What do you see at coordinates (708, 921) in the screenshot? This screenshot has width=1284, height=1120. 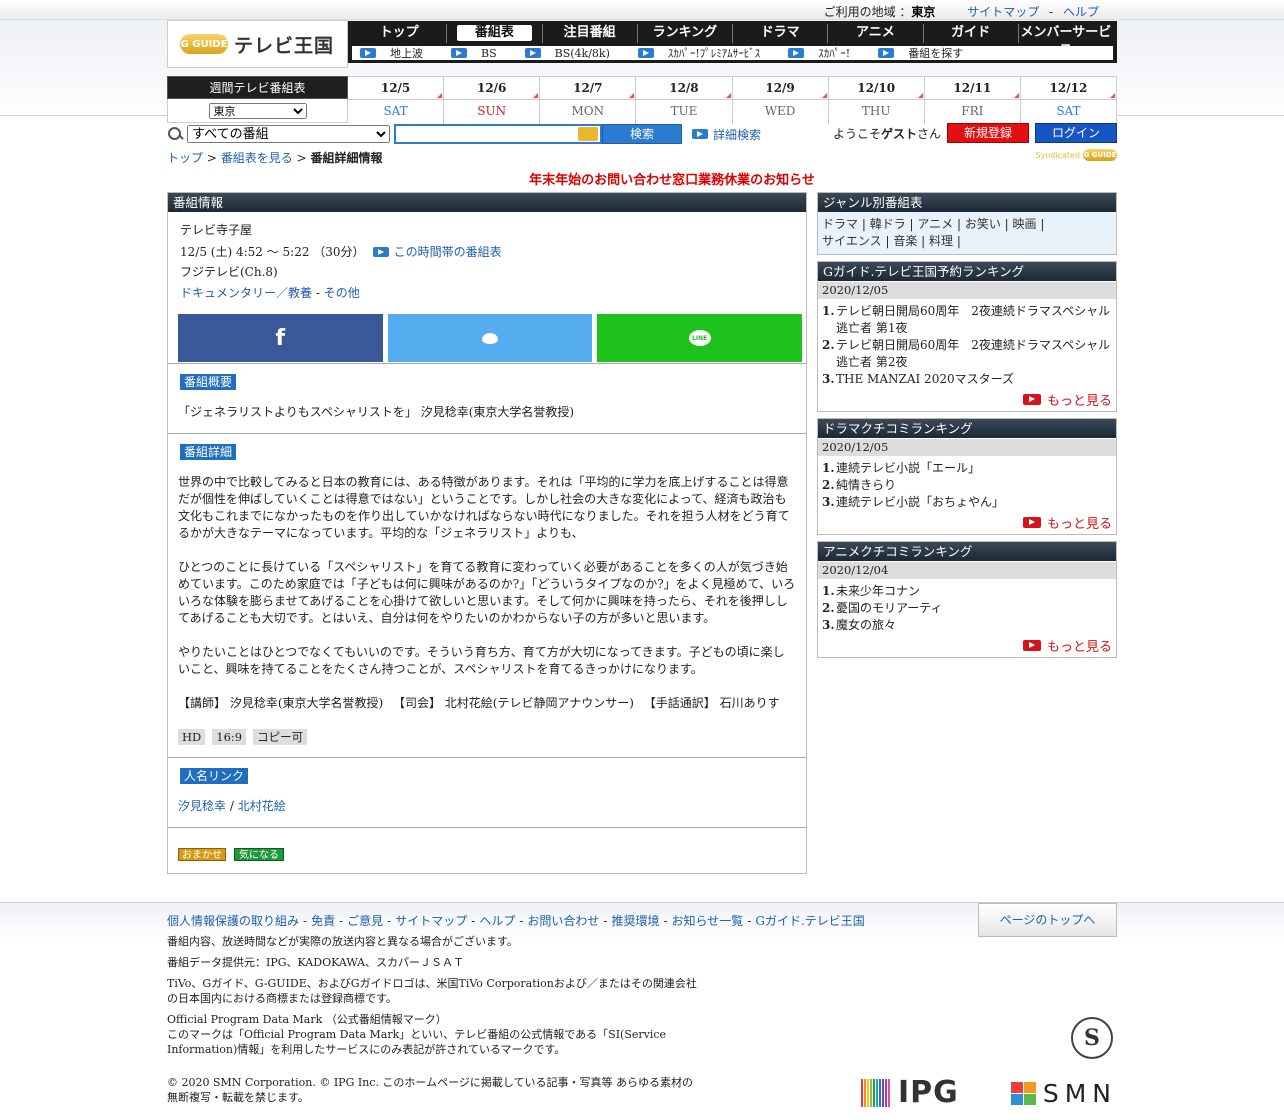 I see `footer-link: お知らせ一覧` at bounding box center [708, 921].